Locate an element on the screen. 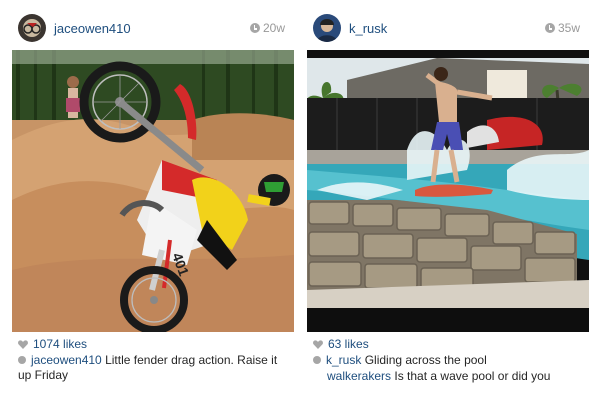 Image resolution: width=600 pixels, height=400 pixels. post-time: 35w is located at coordinates (562, 28).